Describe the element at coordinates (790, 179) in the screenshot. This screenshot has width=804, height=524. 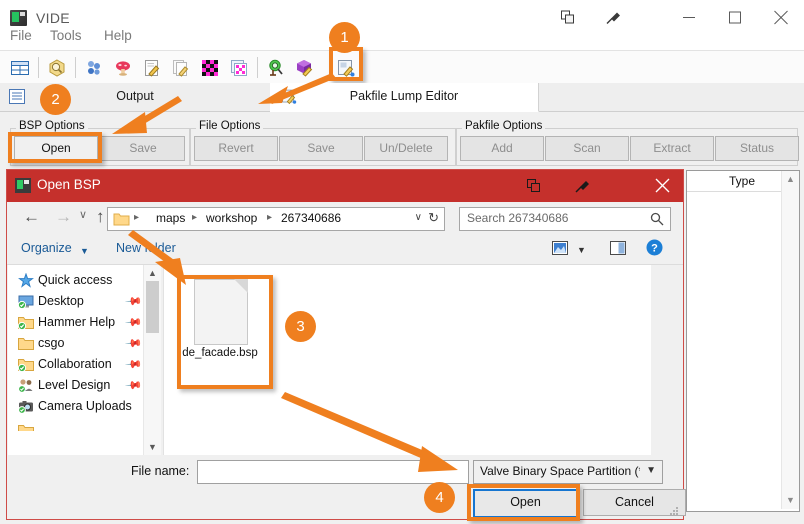
I see `scroll-up-arrow-icon: ▲` at that location.